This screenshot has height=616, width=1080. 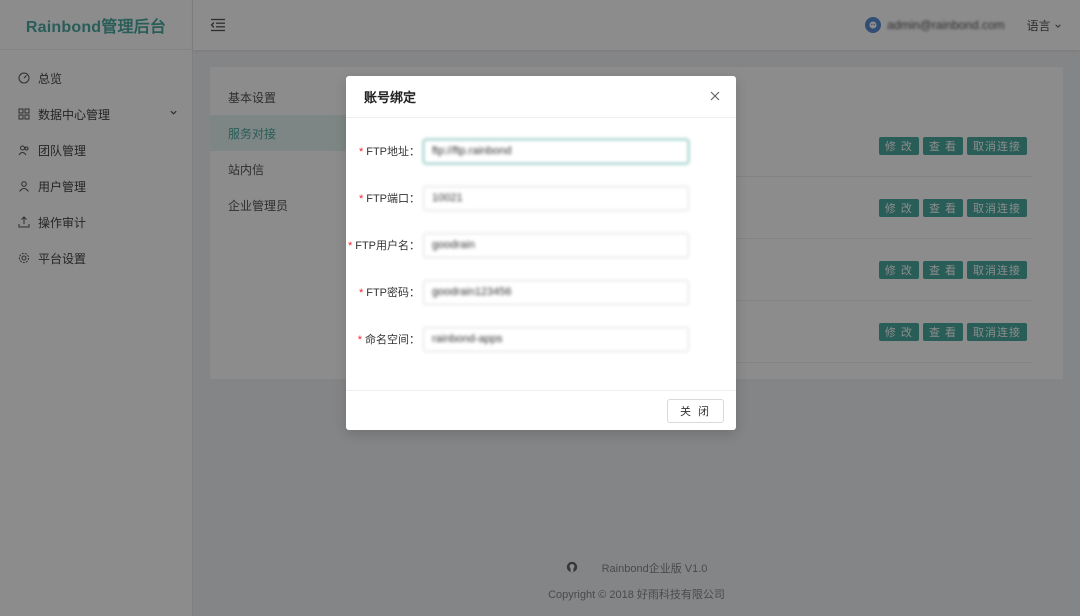 What do you see at coordinates (383, 246) in the screenshot?
I see `field-label: * FTP用户名：` at bounding box center [383, 246].